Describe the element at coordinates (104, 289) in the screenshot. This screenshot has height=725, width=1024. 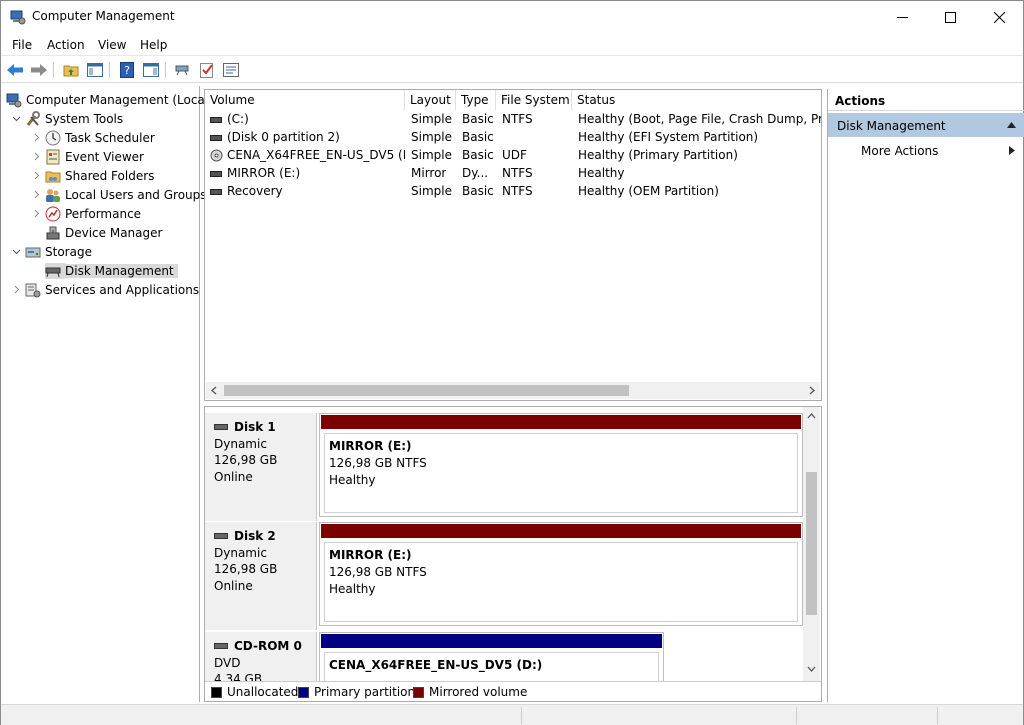
I see `tree-node-services-and-applications: Services and Applications` at that location.